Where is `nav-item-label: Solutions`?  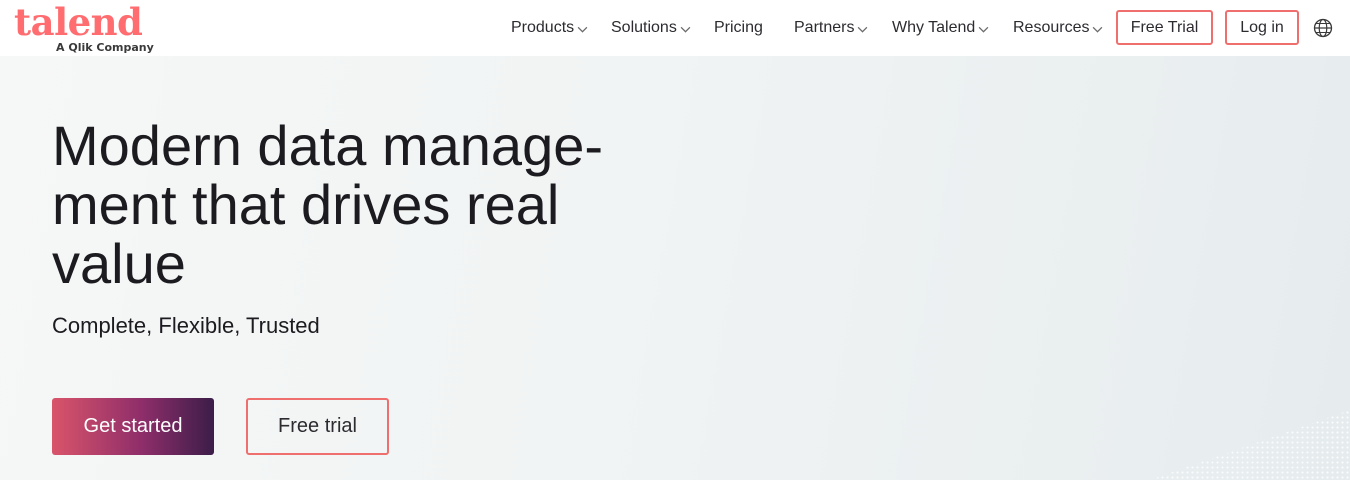
nav-item-label: Solutions is located at coordinates (644, 27).